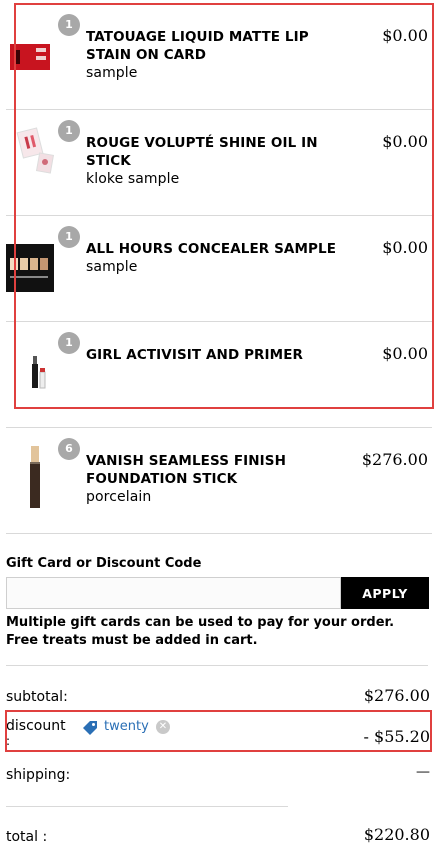 Image resolution: width=438 pixels, height=864 pixels. I want to click on gift-card-input, so click(173, 593).